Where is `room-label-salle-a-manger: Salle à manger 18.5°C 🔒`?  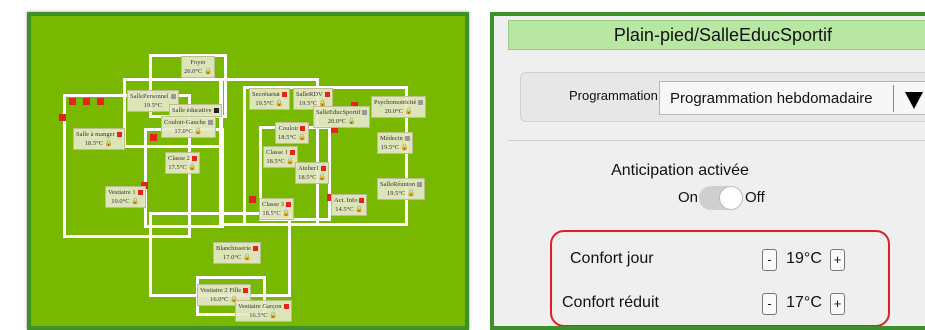 room-label-salle-a-manger: Salle à manger 18.5°C 🔒 is located at coordinates (99, 139).